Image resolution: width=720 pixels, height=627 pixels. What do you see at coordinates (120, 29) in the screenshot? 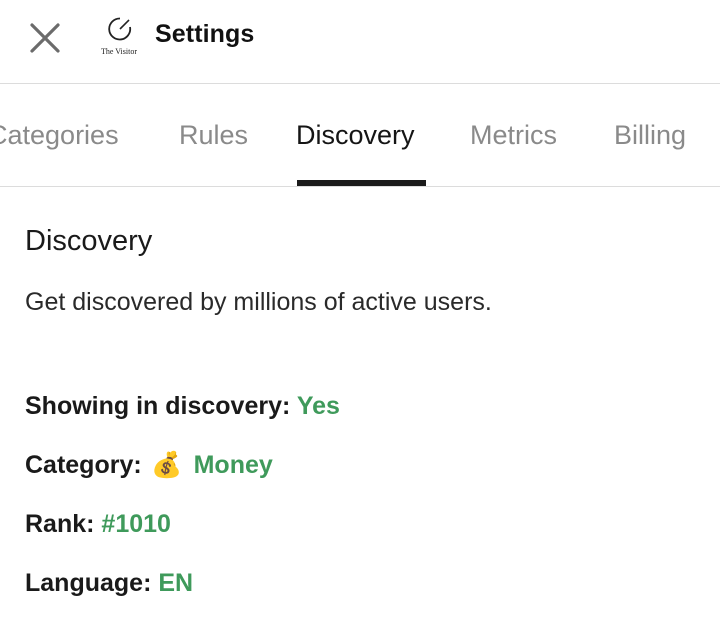
I see `visitor-logo-icon` at bounding box center [120, 29].